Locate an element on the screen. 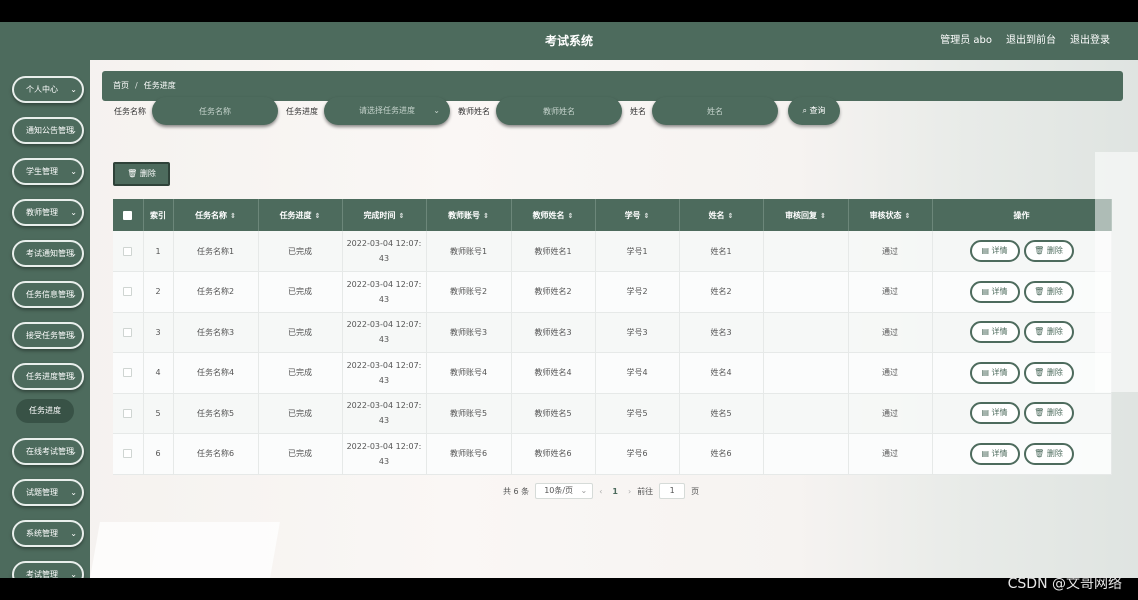 The width and height of the screenshot is (1138, 600). sidebar-item-system-management: 系统管理 ⌄ is located at coordinates (48, 533).